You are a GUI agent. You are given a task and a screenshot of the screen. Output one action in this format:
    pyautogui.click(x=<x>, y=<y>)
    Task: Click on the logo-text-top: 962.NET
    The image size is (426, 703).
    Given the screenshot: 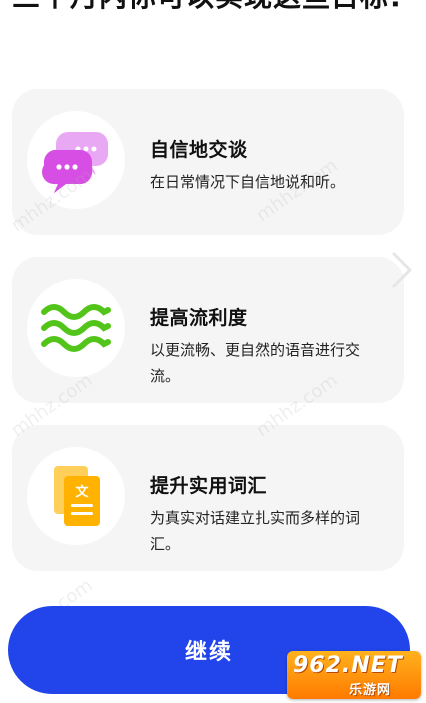 What is the action you would take?
    pyautogui.click(x=348, y=665)
    